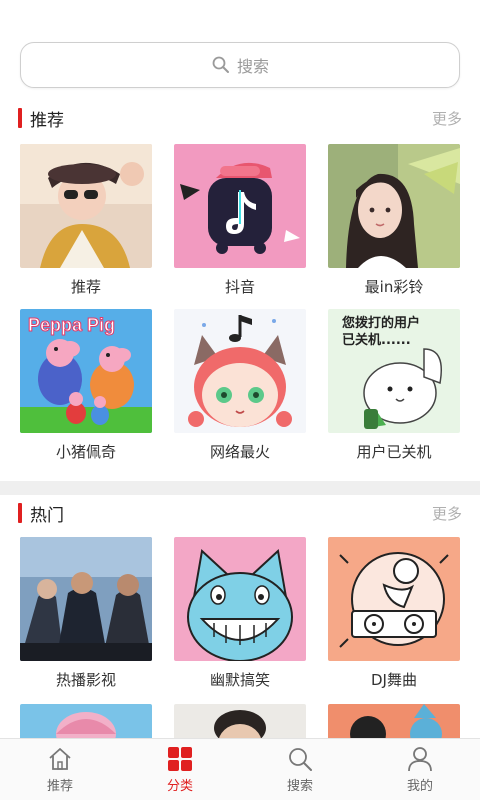  What do you see at coordinates (85, 287) in the screenshot?
I see `tile-caption: 推荐` at bounding box center [85, 287].